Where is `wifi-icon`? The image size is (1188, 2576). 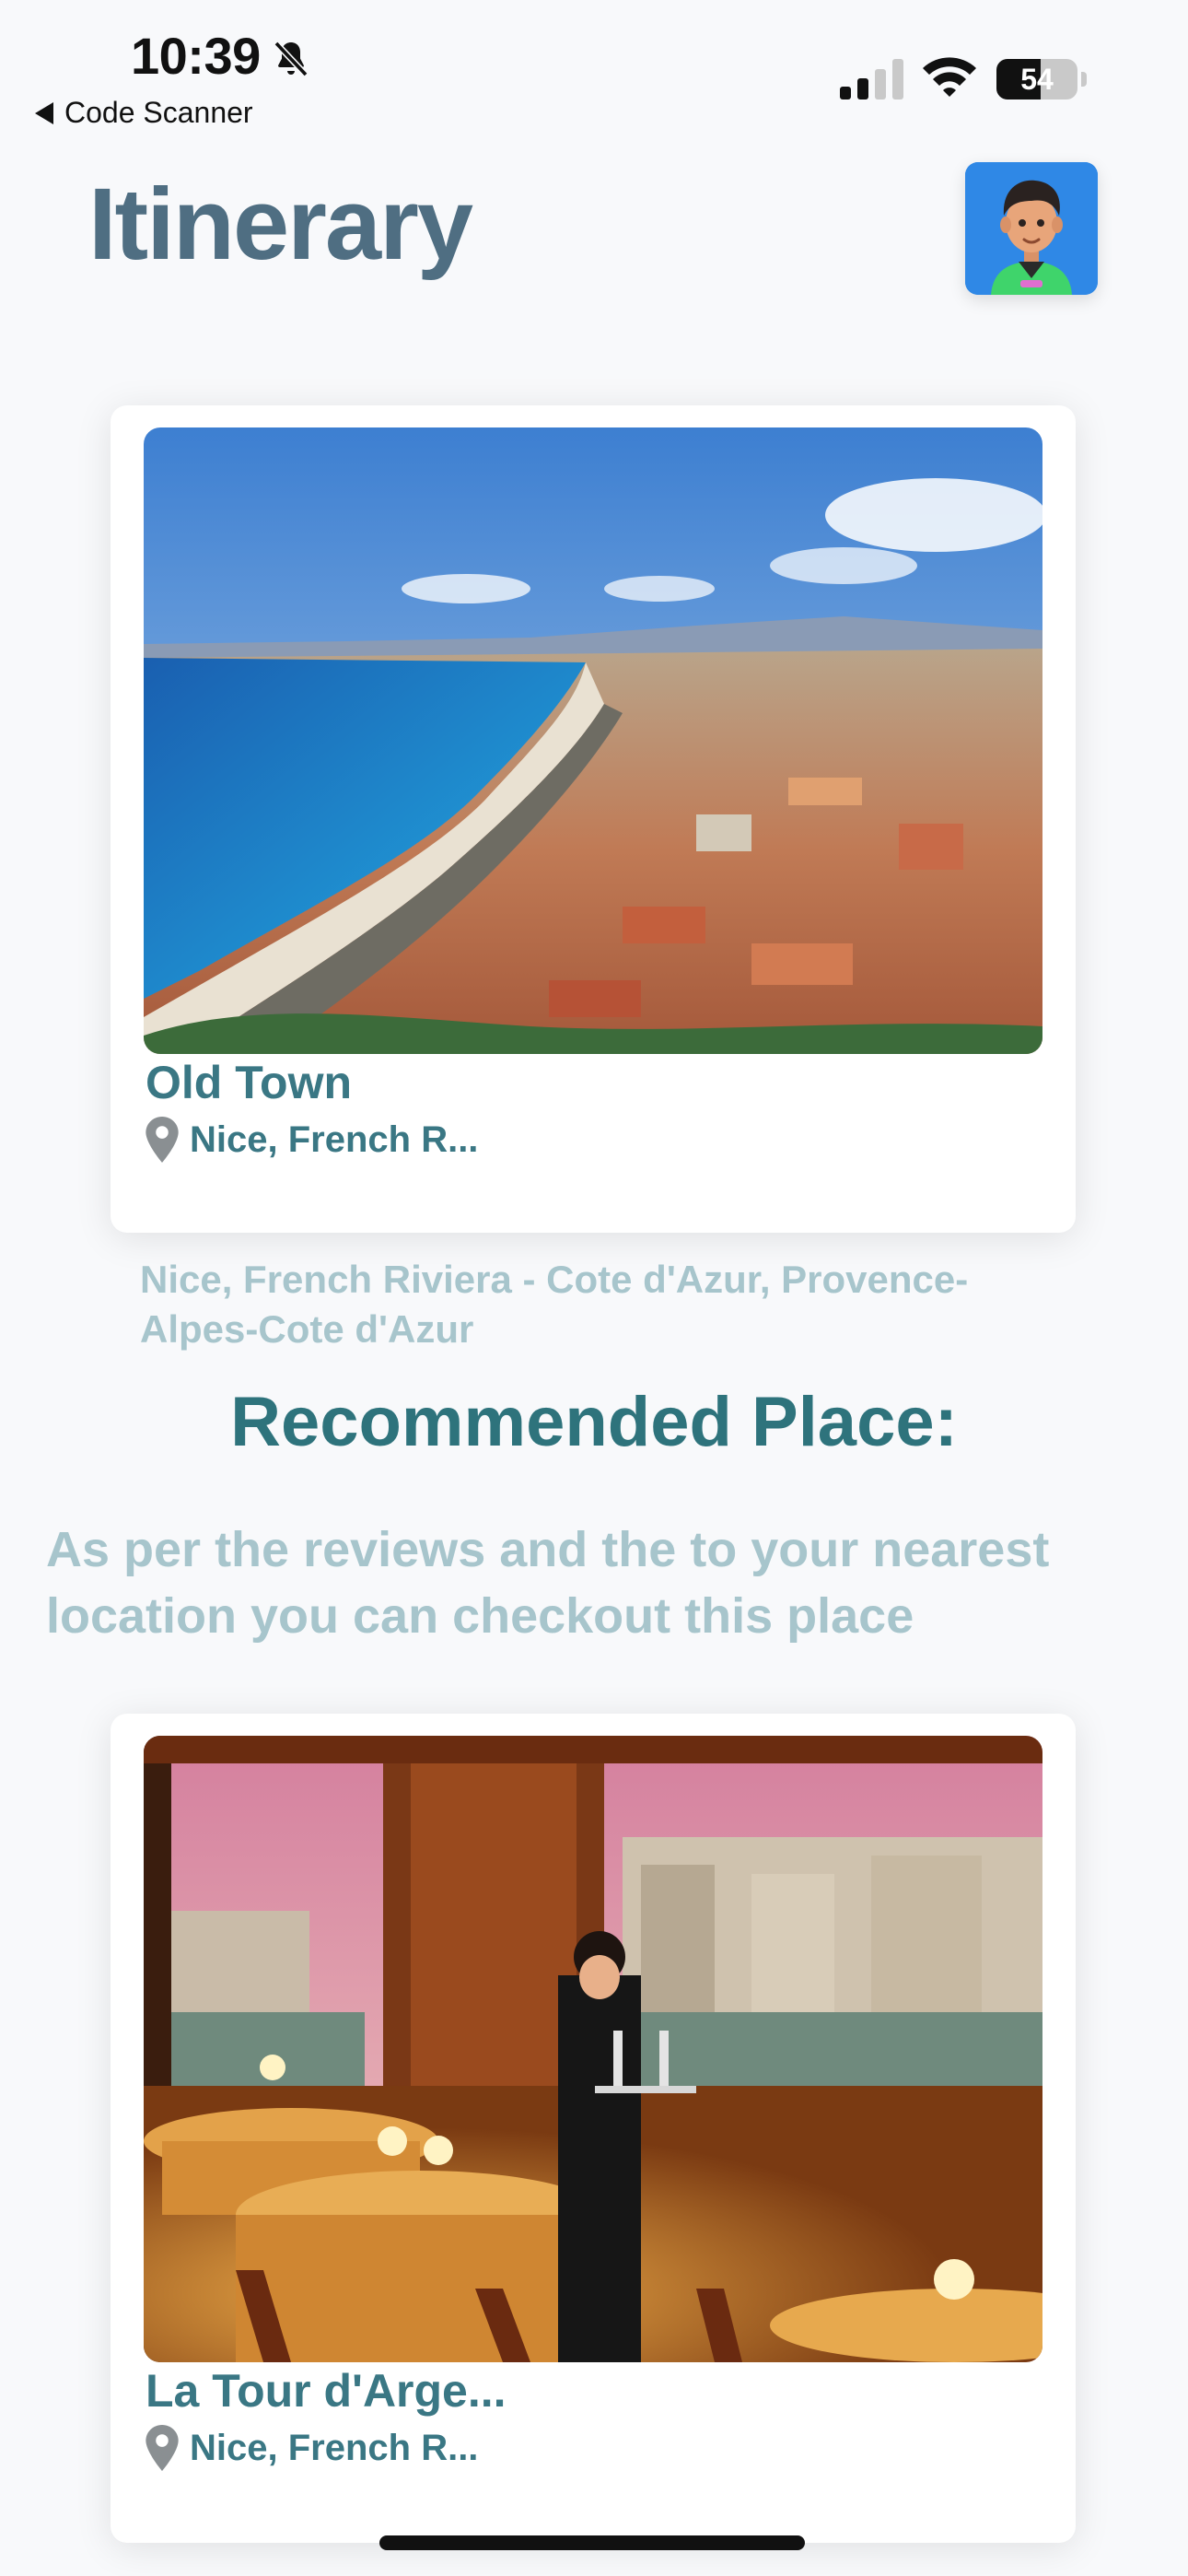
wifi-icon is located at coordinates (949, 77).